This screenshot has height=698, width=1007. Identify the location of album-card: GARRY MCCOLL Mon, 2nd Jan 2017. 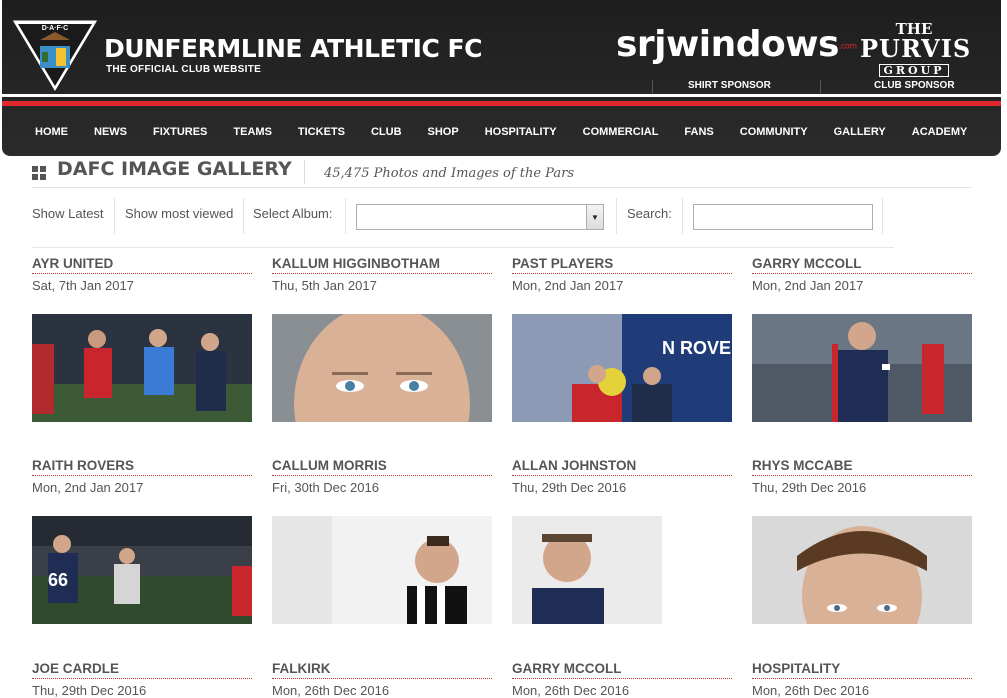
(862, 274).